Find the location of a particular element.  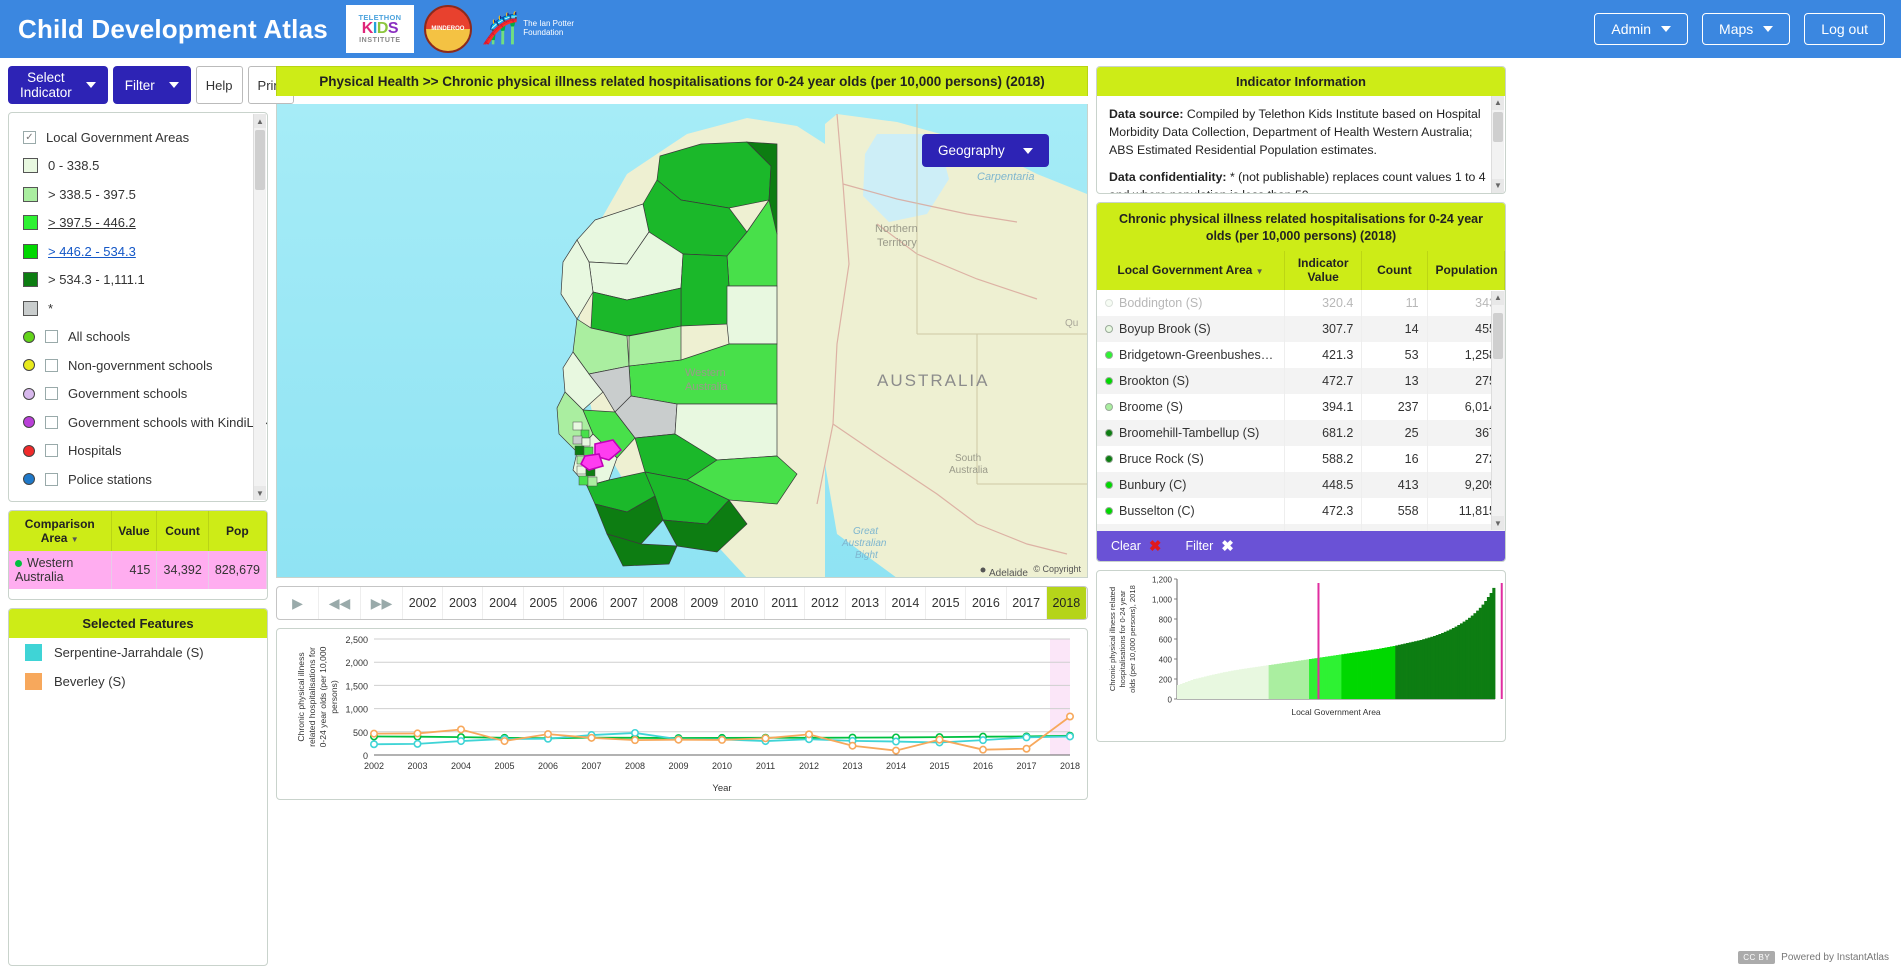

help-button: Help is located at coordinates (219, 85).